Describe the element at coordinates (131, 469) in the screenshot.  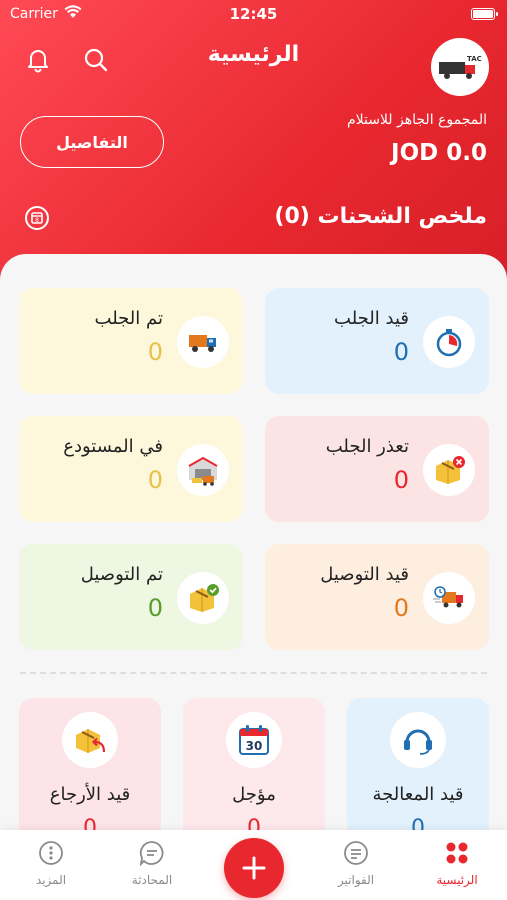
I see `card-in-warehouse: في المستودع 0` at that location.